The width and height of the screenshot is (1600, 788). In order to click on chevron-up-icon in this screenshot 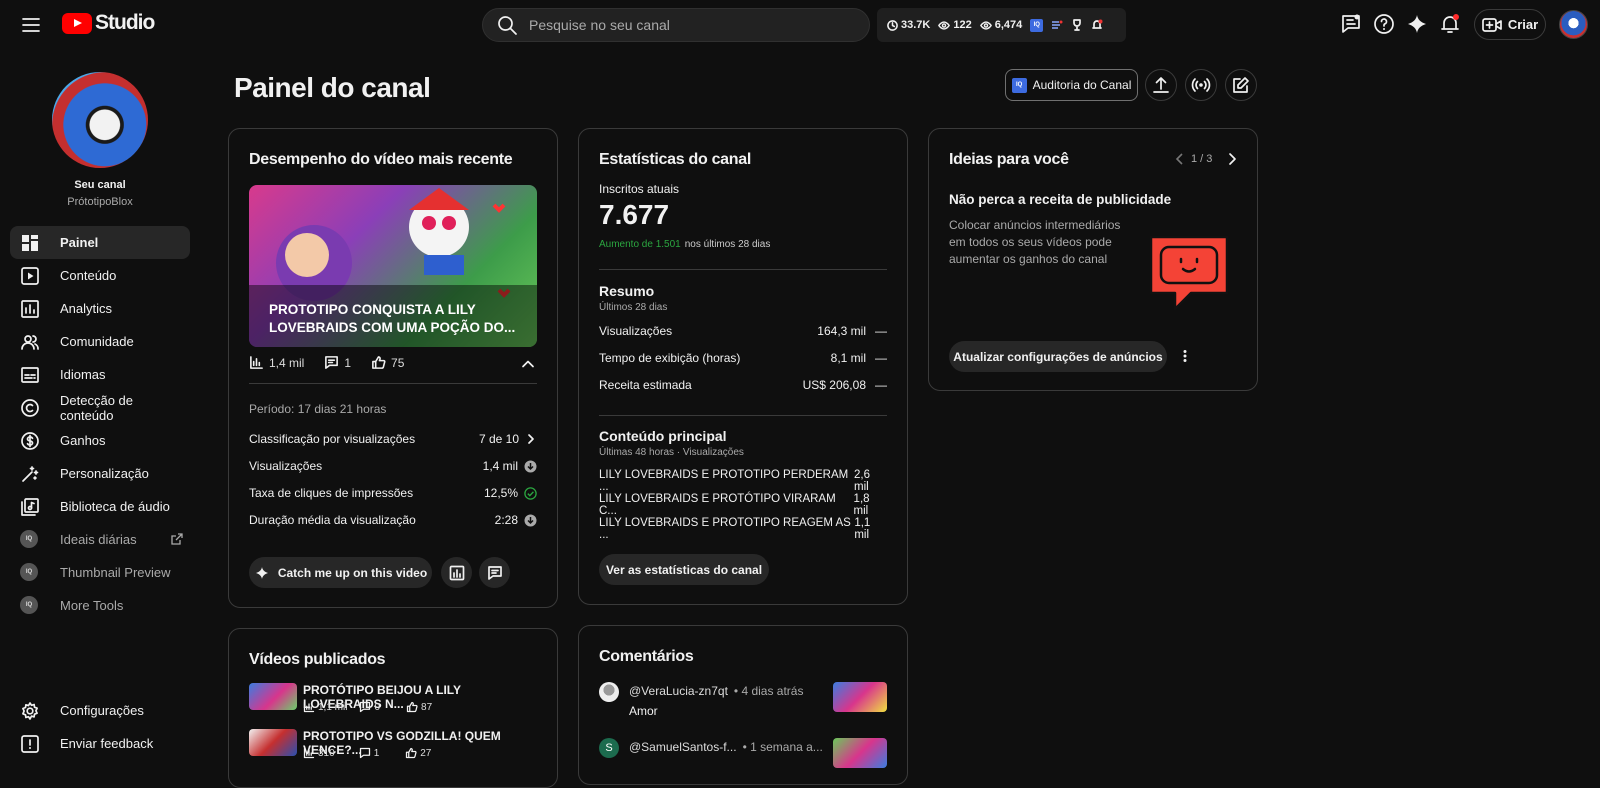, I will do `click(528, 364)`.